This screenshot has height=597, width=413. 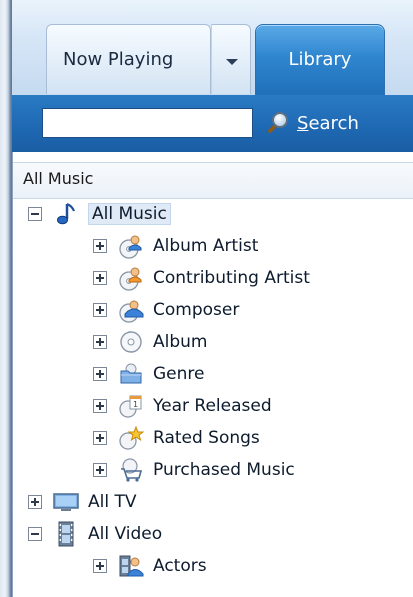 What do you see at coordinates (131, 342) in the screenshot?
I see `album-disc-icon` at bounding box center [131, 342].